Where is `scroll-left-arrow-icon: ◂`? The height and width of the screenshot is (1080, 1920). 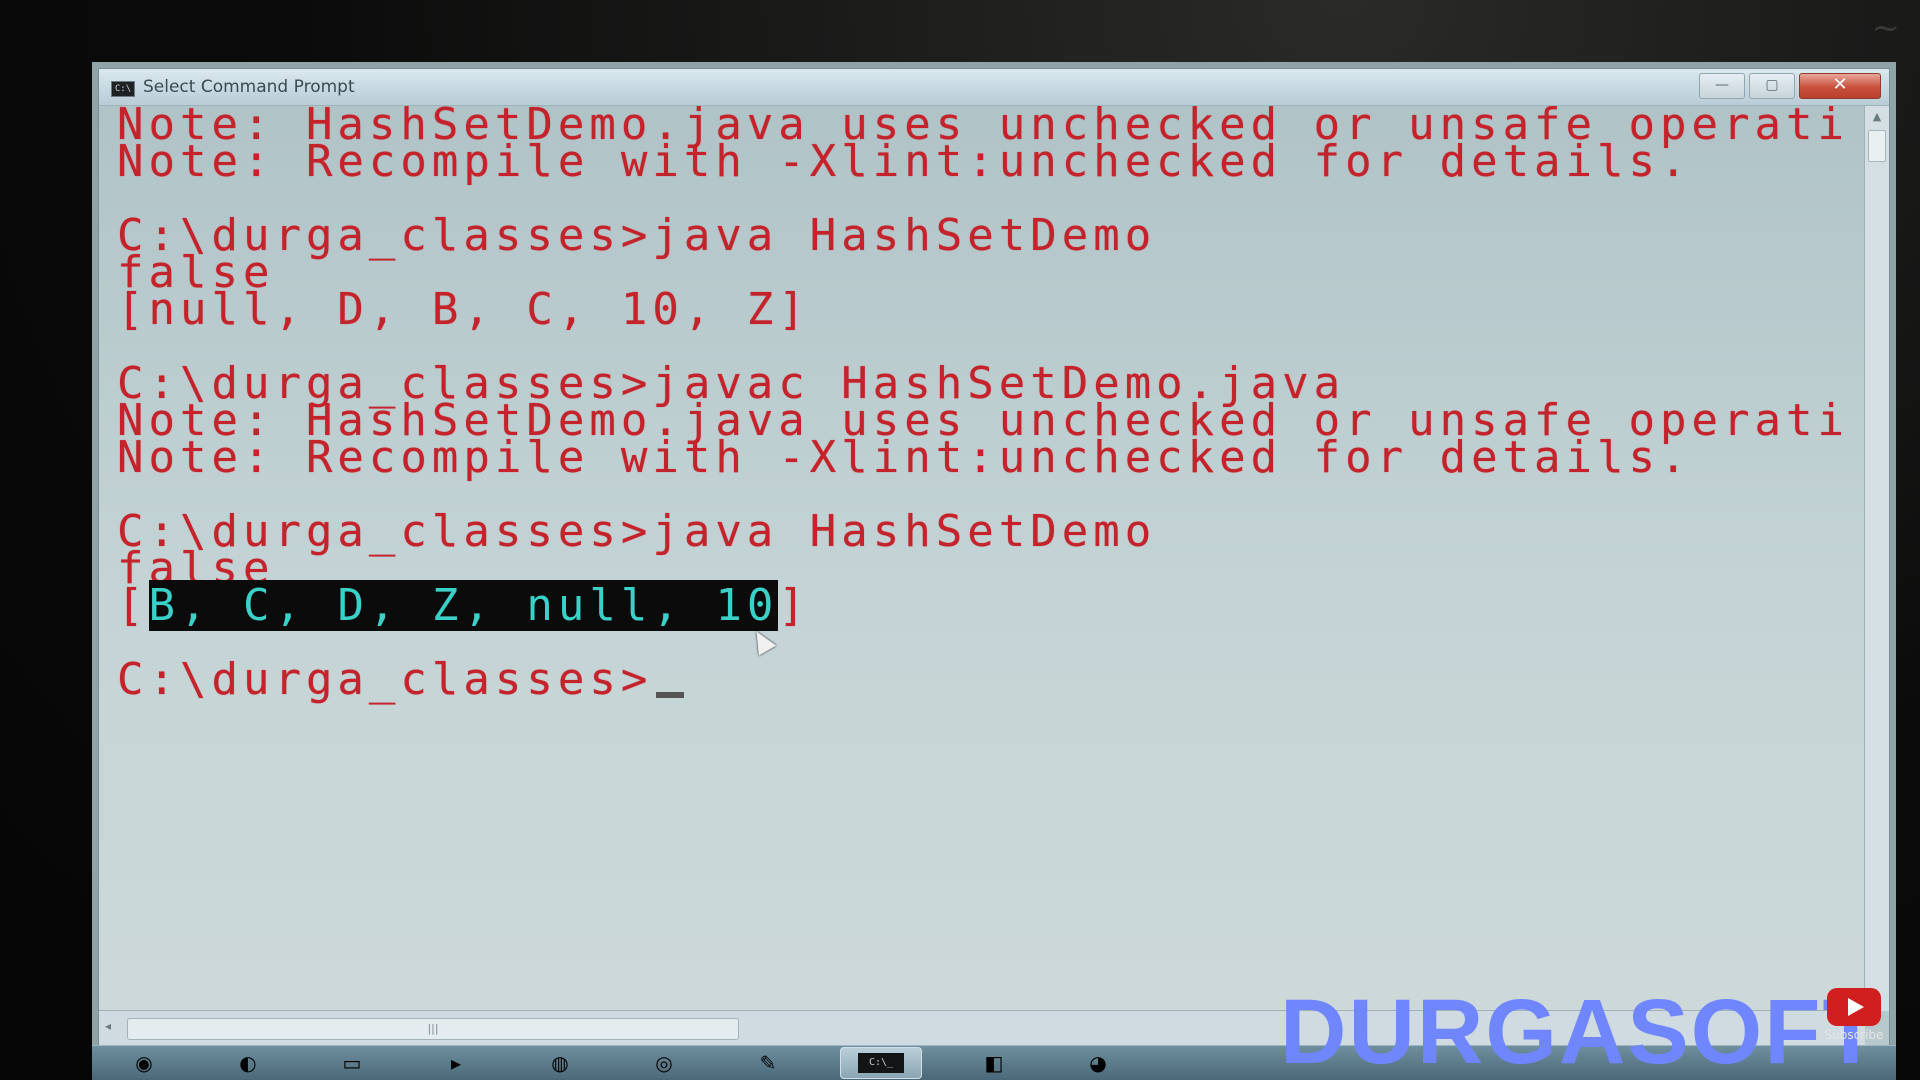
scroll-left-arrow-icon: ◂ is located at coordinates (108, 1026).